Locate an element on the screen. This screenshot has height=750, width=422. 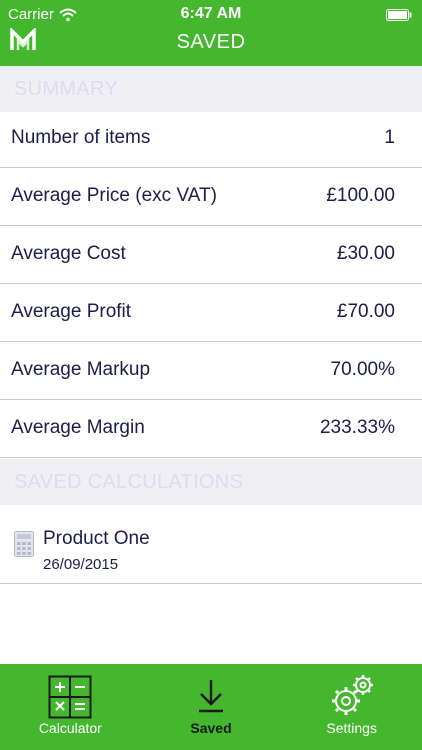
saved-item-name: Product One is located at coordinates (96, 538).